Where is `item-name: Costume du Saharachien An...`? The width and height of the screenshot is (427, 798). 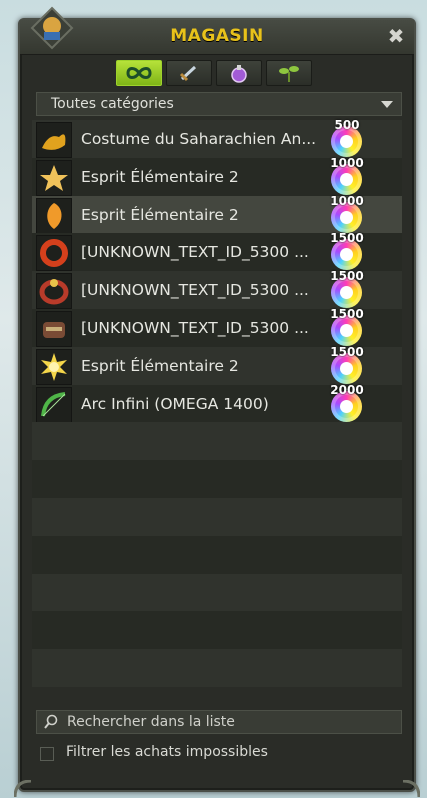
item-name: Costume du Saharachien An... is located at coordinates (199, 139).